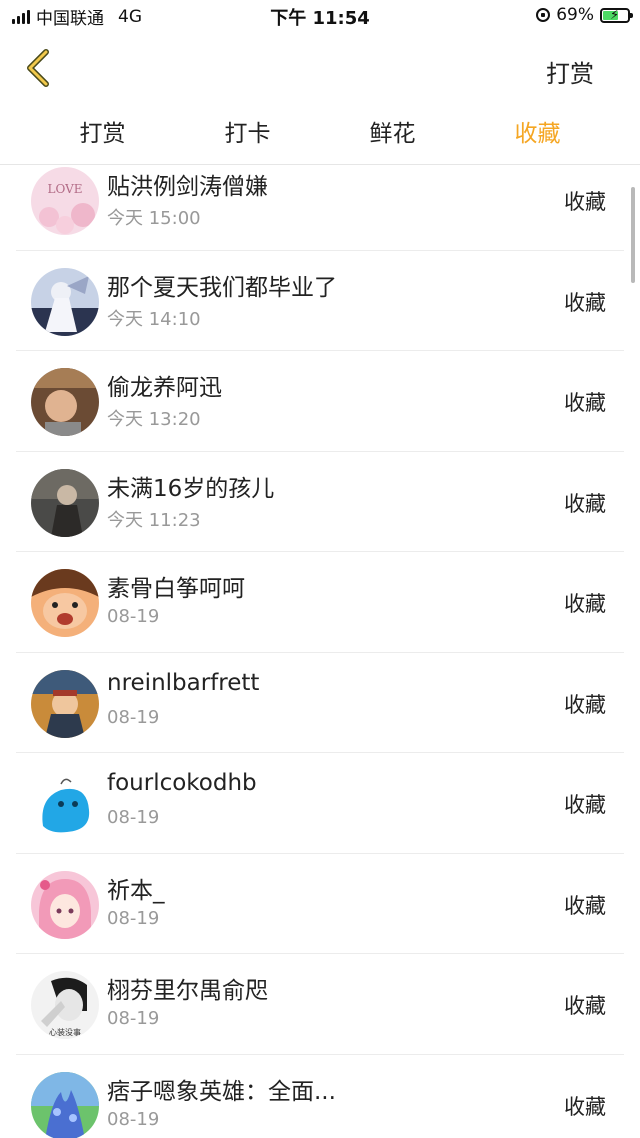  I want to click on item-name: nreinlbarfrett, so click(183, 682).